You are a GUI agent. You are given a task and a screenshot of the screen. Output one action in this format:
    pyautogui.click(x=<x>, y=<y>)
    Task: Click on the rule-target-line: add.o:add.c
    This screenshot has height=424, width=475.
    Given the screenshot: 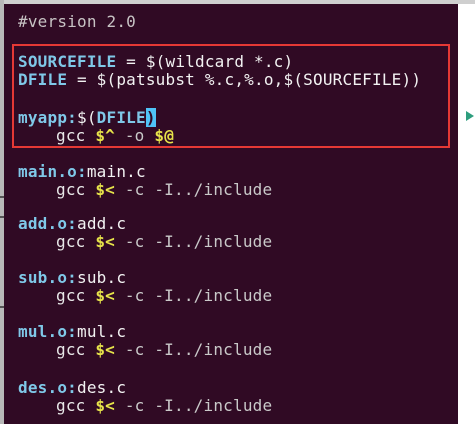 What is the action you would take?
    pyautogui.click(x=72, y=224)
    